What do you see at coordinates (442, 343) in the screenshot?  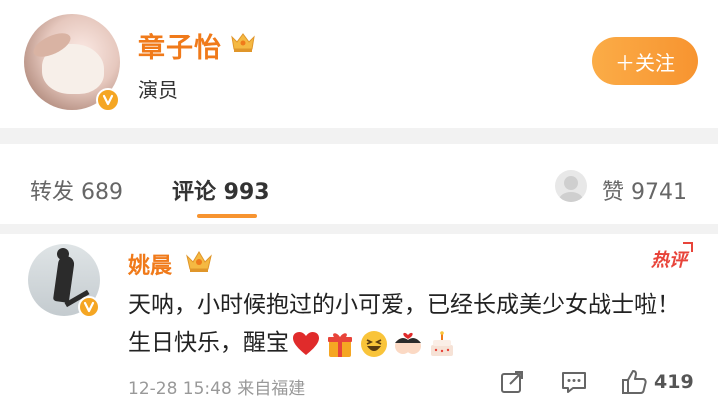 I see `cake-icon` at bounding box center [442, 343].